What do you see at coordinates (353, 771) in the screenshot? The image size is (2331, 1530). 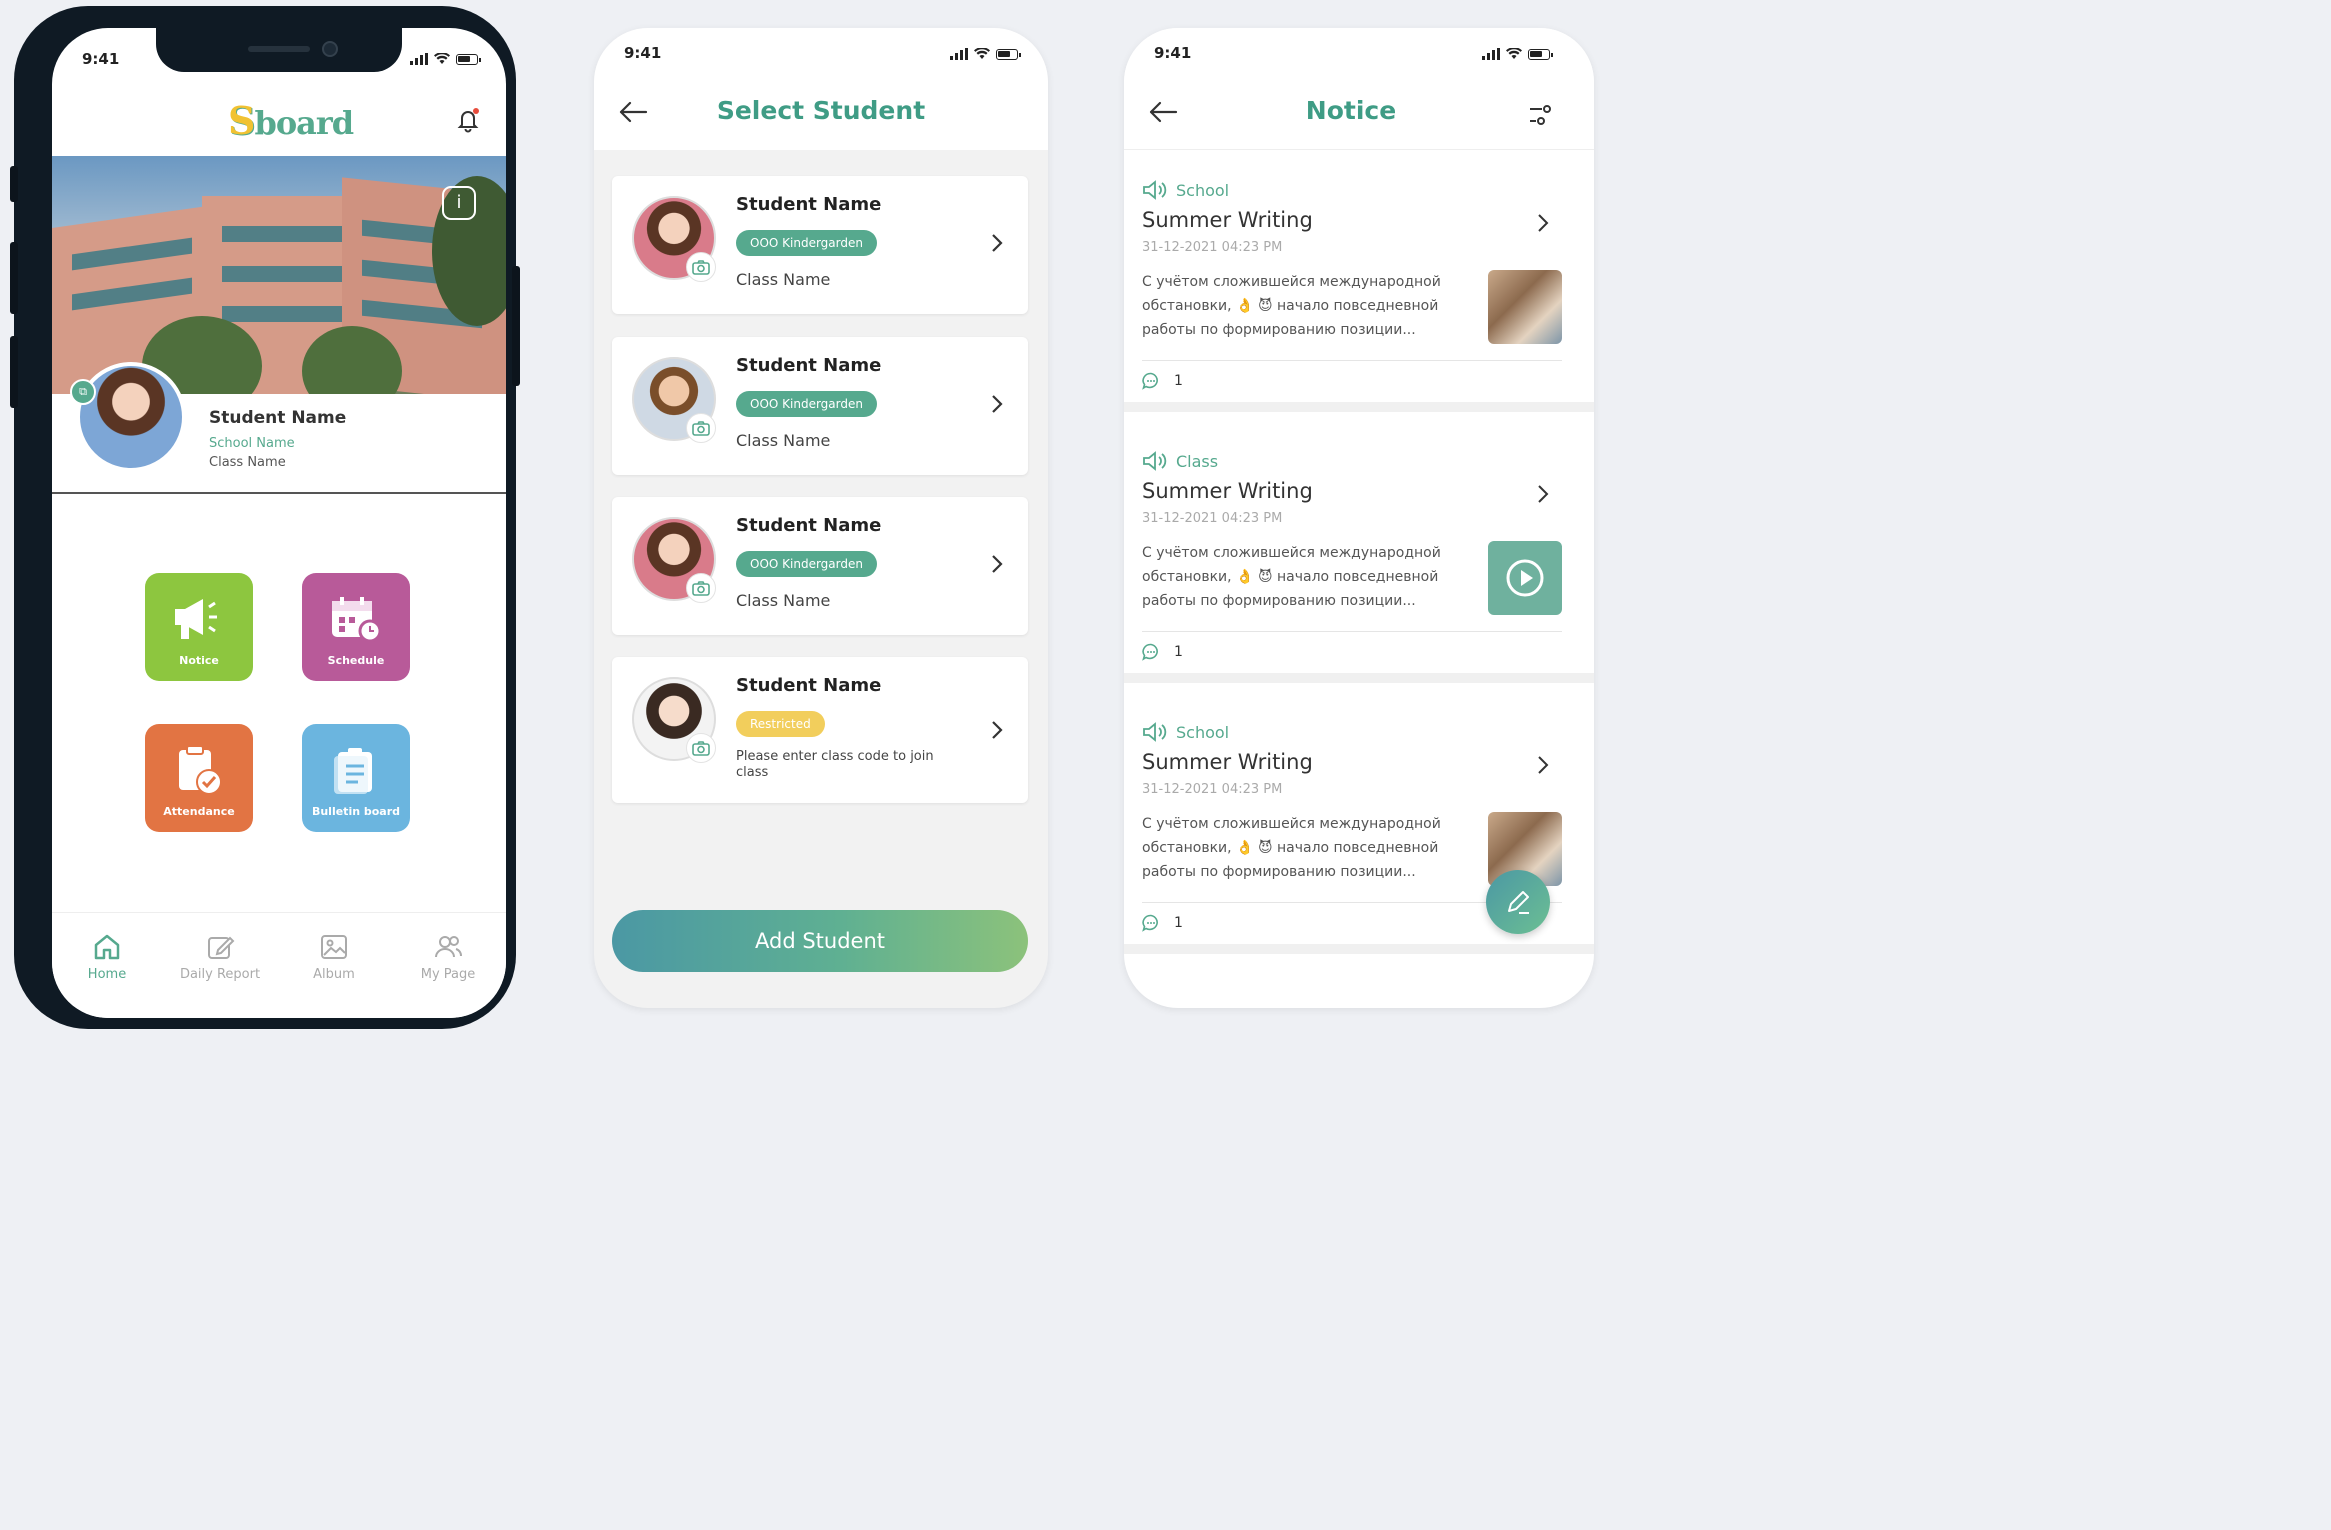 I see `board-icon` at bounding box center [353, 771].